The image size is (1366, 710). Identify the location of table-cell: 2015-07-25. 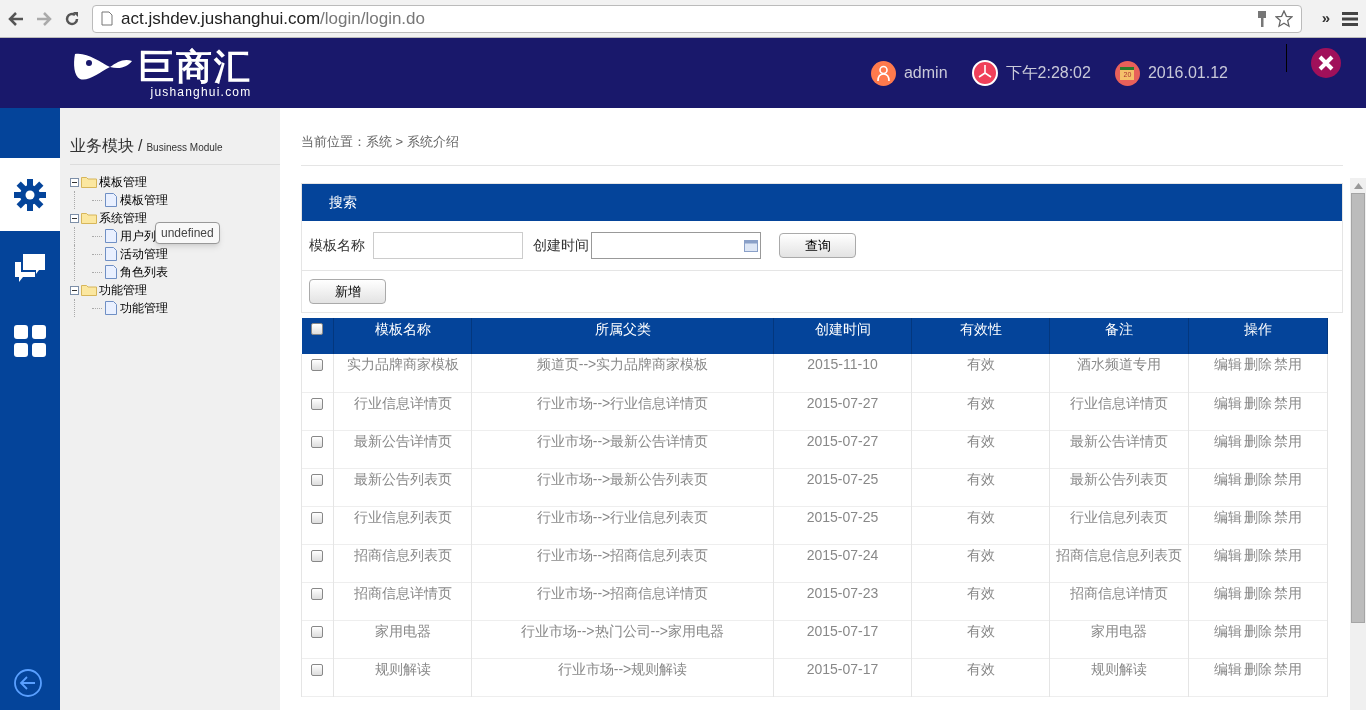
(842, 516).